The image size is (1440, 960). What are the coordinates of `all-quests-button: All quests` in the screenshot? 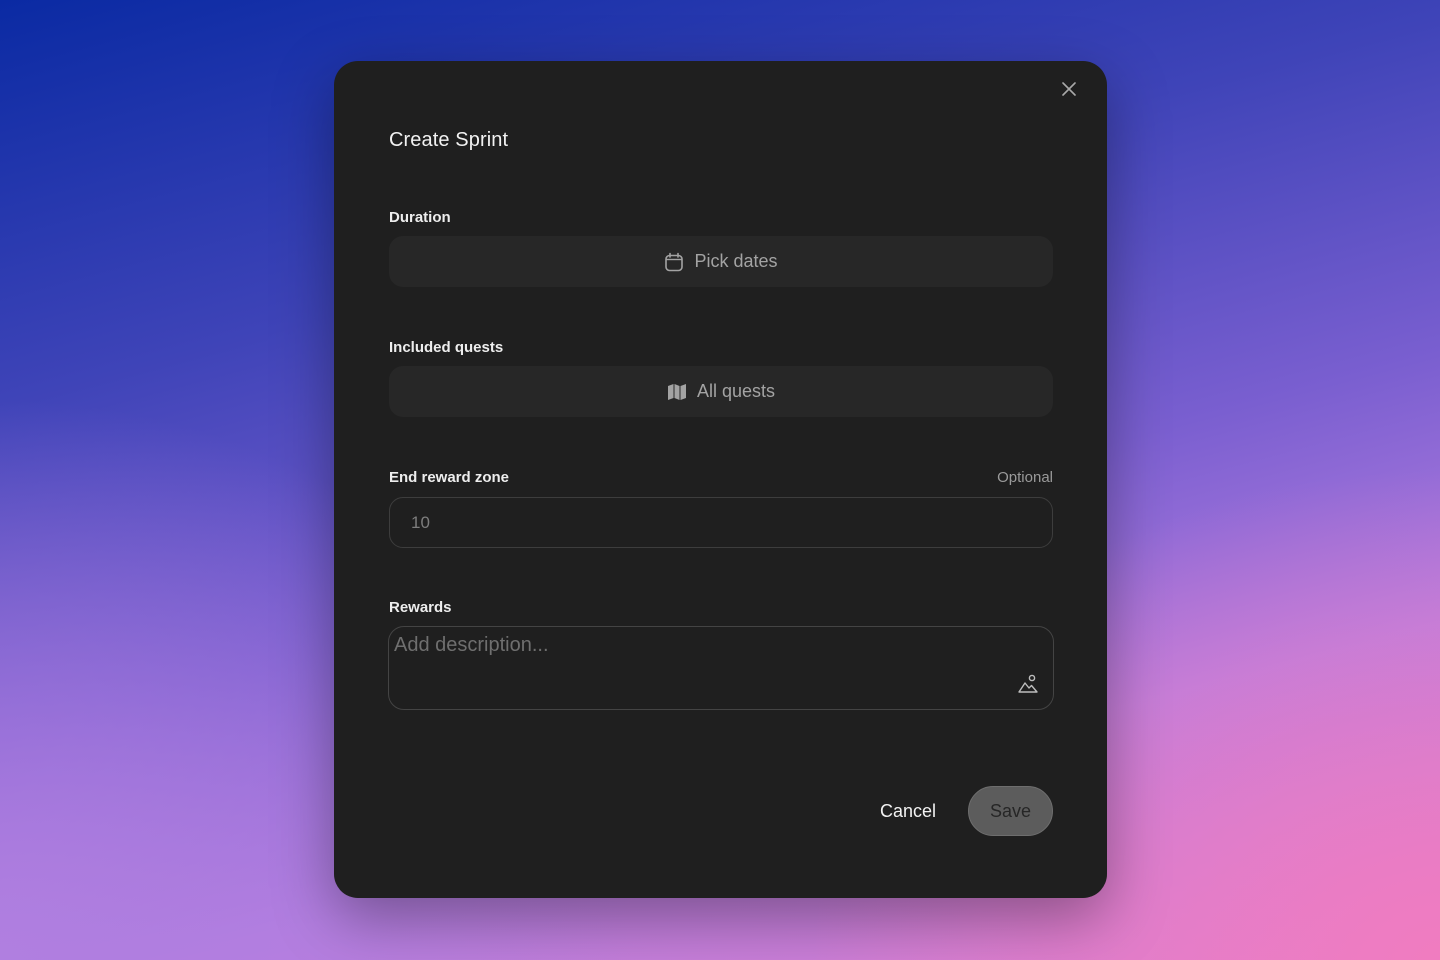 It's located at (721, 391).